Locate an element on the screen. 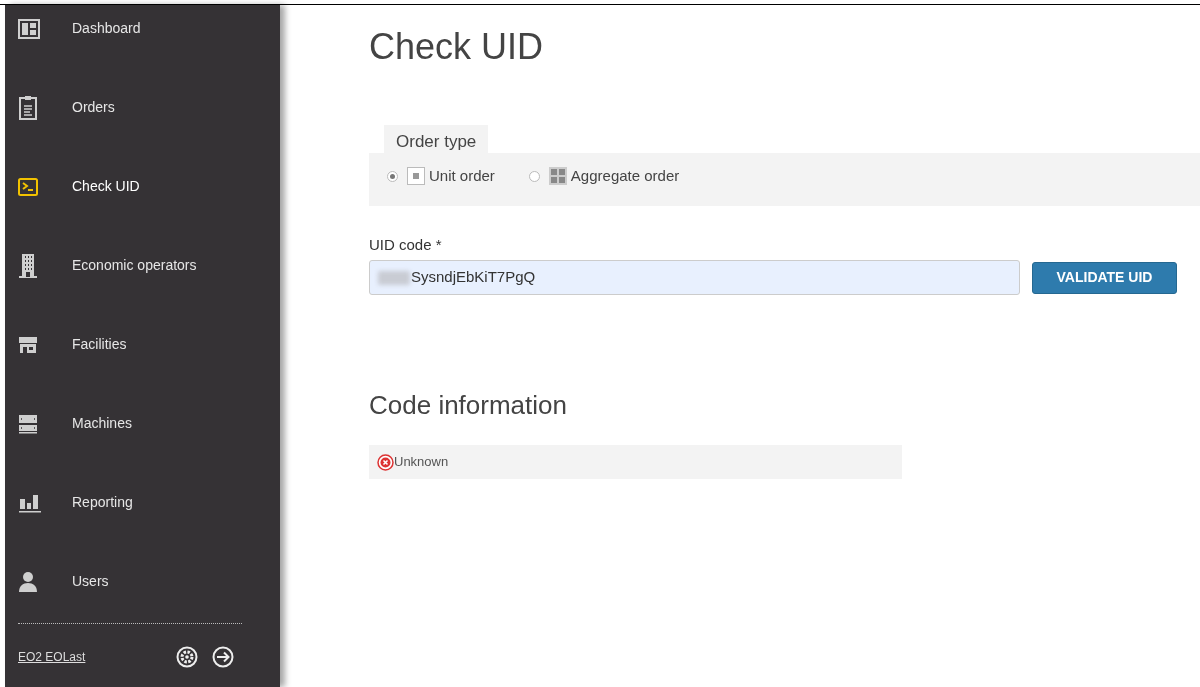 The image size is (1200, 687). grid-icon is located at coordinates (557, 176).